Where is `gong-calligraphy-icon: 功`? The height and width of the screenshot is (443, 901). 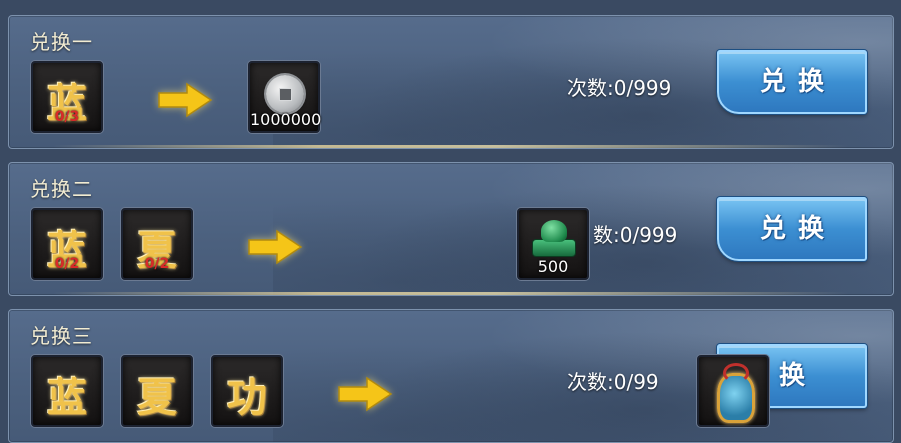
gong-calligraphy-icon: 功 is located at coordinates (247, 391).